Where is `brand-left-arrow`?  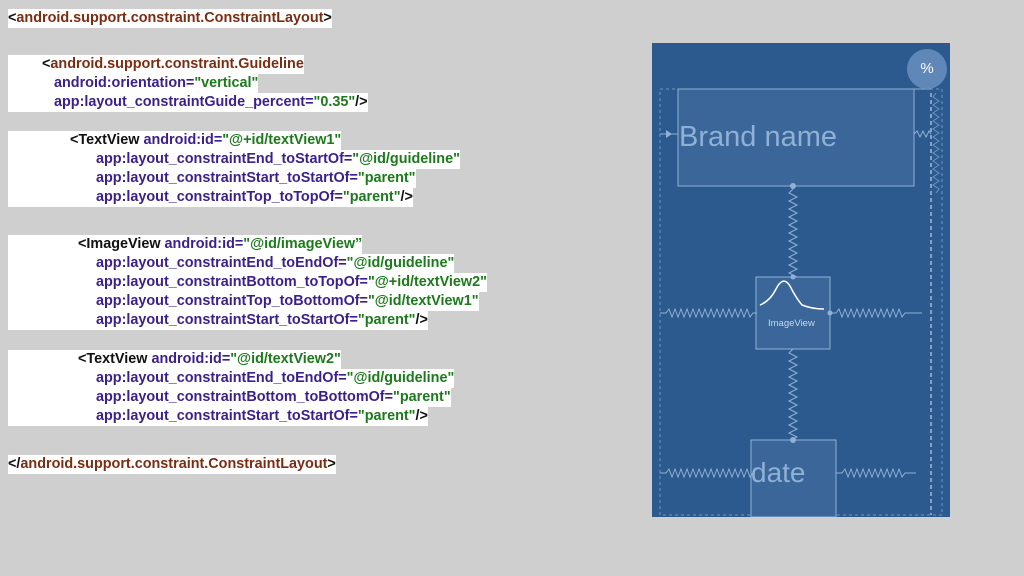
brand-left-arrow is located at coordinates (669, 134).